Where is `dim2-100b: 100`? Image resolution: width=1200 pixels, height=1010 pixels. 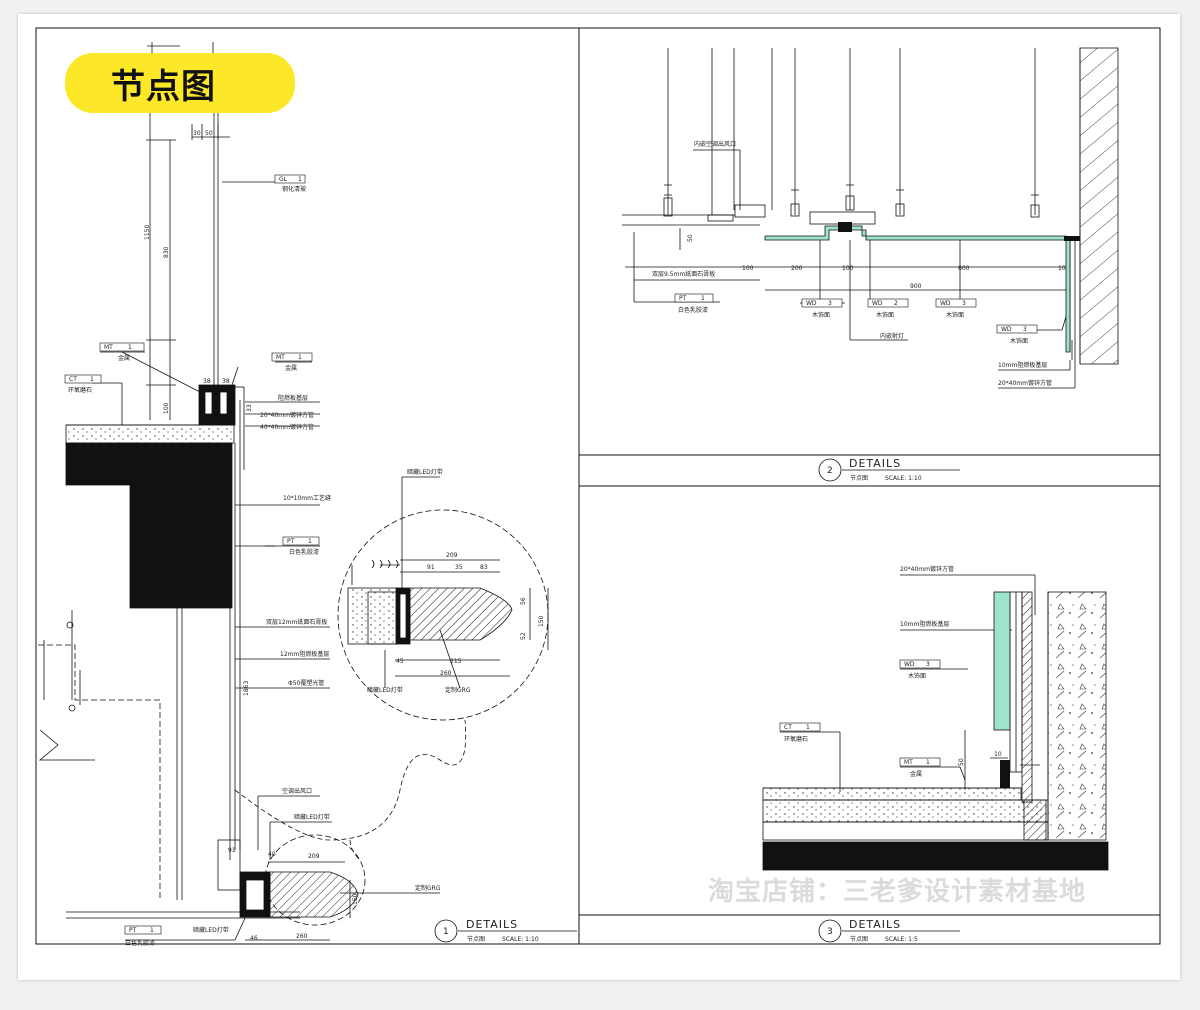 dim2-100b: 100 is located at coordinates (848, 268).